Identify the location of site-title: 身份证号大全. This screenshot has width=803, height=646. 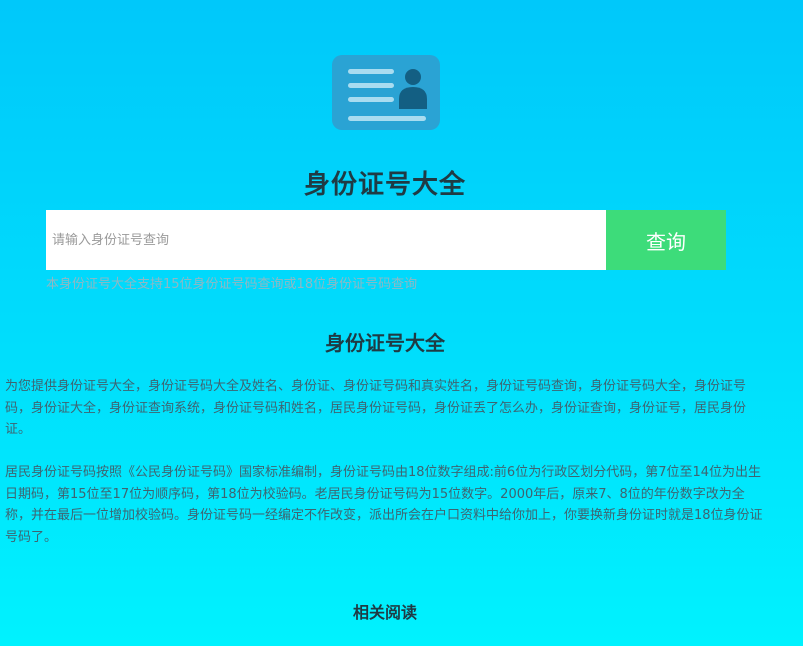
(384, 185).